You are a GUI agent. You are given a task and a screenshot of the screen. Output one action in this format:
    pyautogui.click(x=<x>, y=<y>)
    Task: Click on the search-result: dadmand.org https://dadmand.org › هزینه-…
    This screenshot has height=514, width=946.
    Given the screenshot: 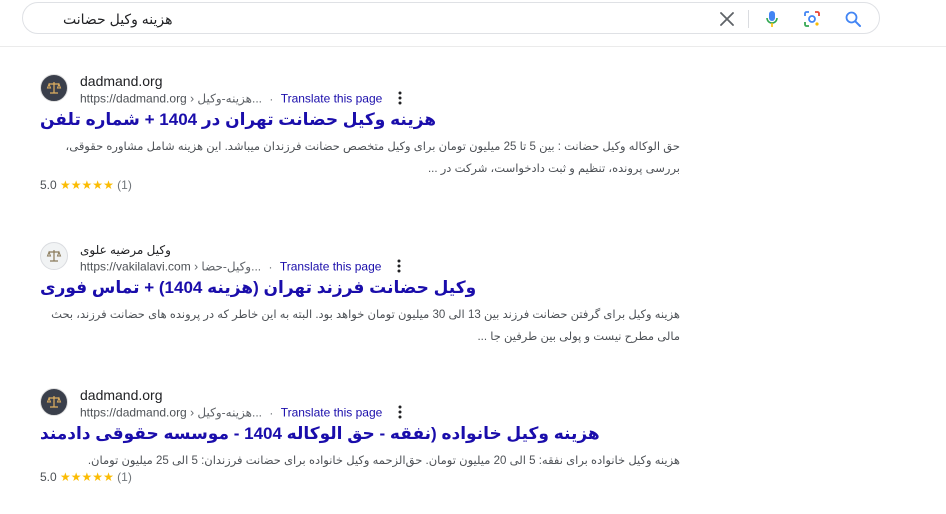 What is the action you would take?
    pyautogui.click(x=365, y=435)
    